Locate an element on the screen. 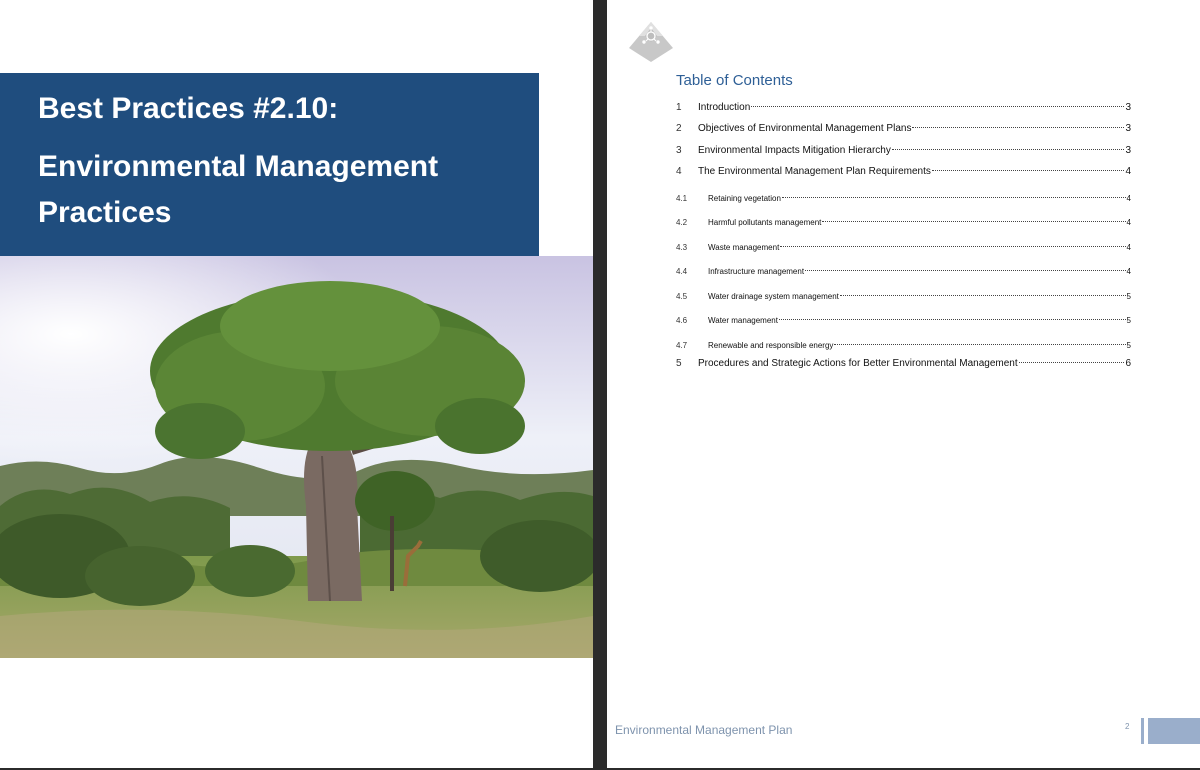 The width and height of the screenshot is (1200, 770). toc-entry-label: Waste management is located at coordinates (744, 247).